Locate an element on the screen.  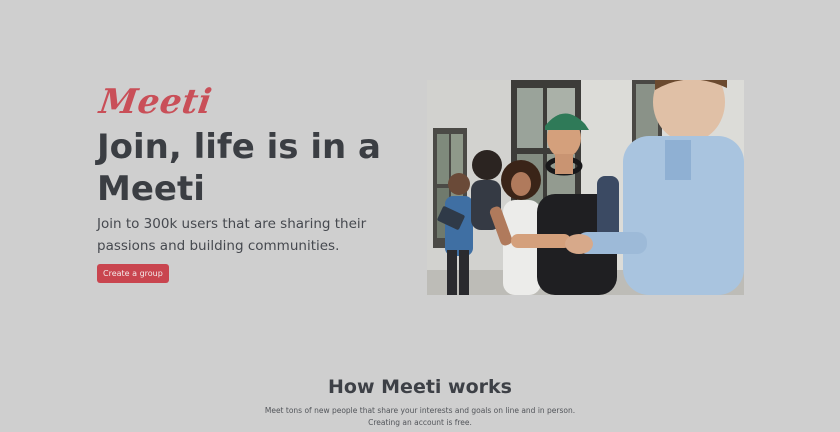
brand-logo-text: Meeti is located at coordinates (155, 102).